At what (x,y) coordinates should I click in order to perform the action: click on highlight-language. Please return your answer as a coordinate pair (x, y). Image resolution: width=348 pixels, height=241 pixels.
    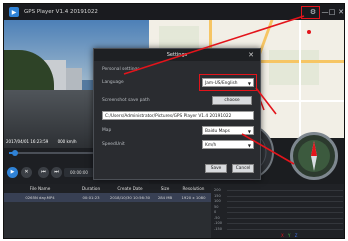
    Looking at the image, I should click on (228, 82).